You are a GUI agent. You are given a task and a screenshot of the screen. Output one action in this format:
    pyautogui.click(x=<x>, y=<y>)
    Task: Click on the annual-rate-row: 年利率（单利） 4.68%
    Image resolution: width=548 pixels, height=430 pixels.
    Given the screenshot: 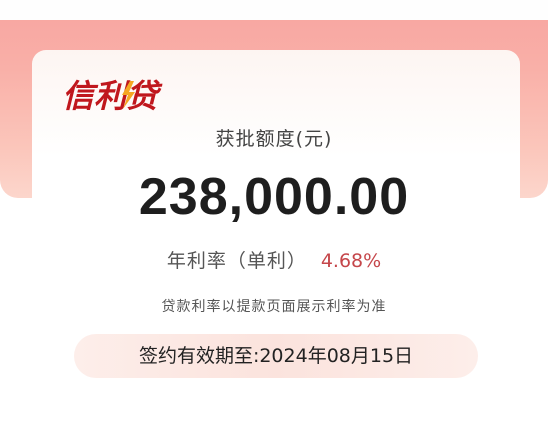 What is the action you would take?
    pyautogui.click(x=274, y=259)
    